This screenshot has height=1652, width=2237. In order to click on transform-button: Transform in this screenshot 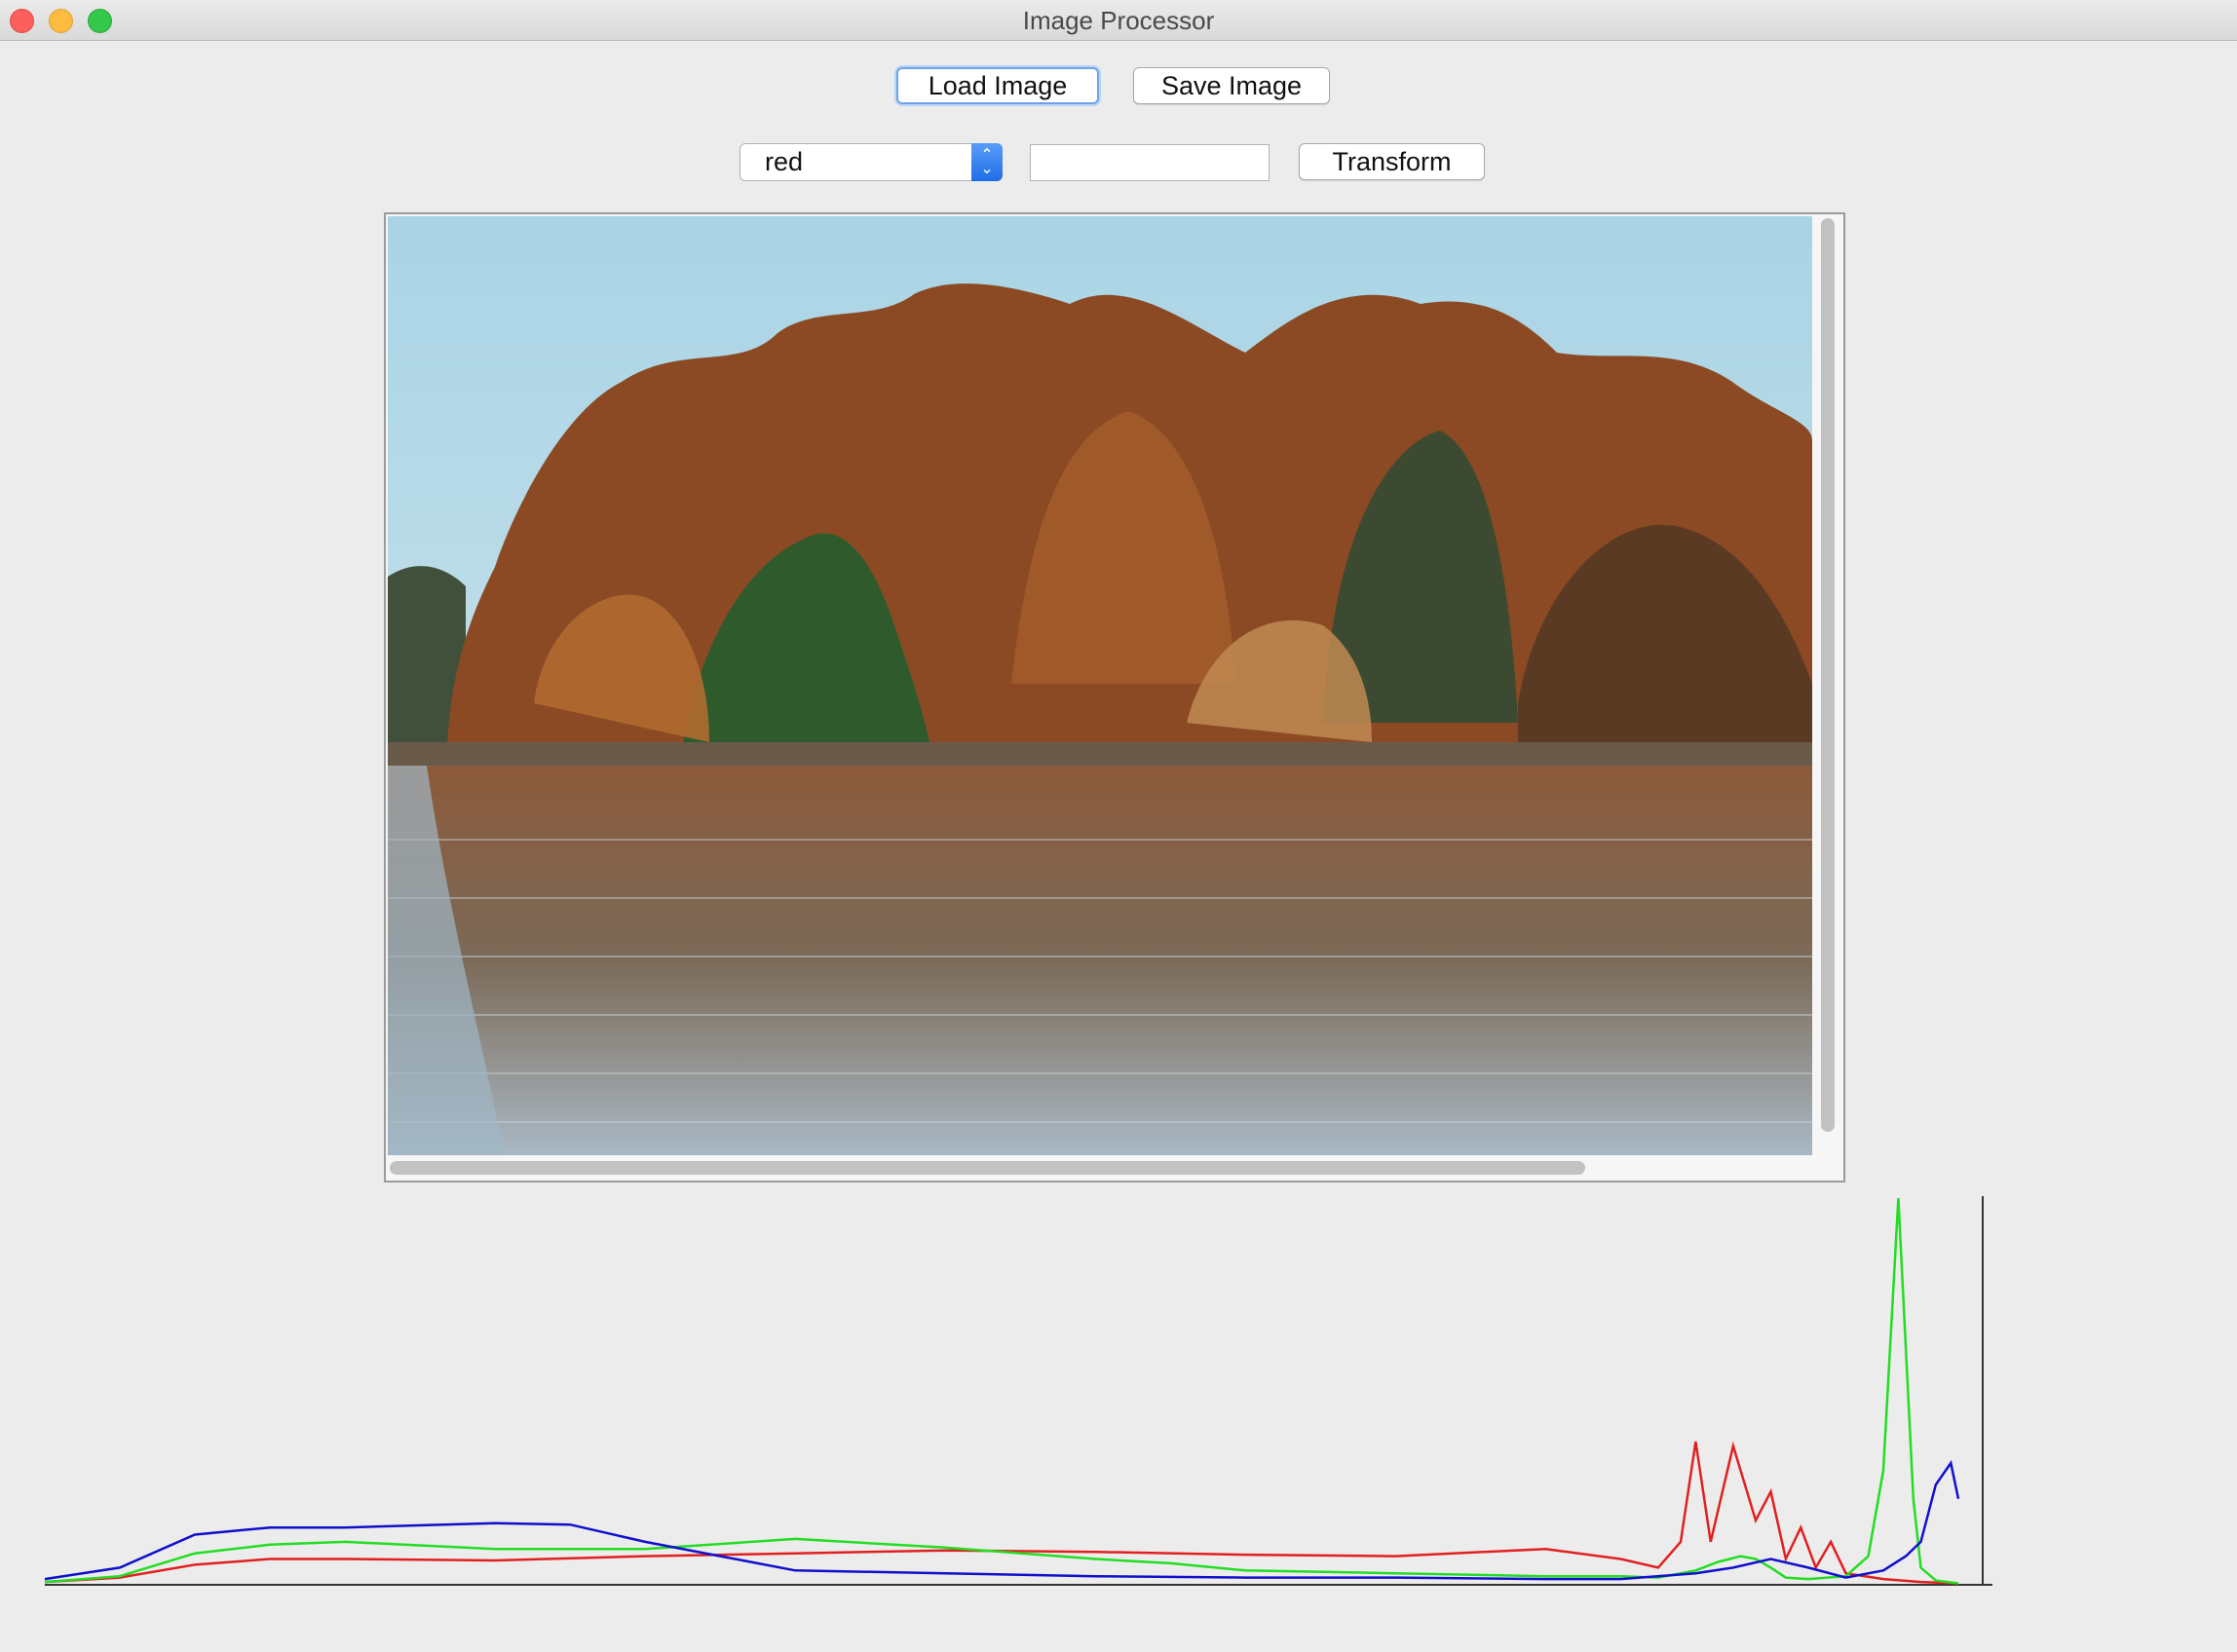, I will do `click(1392, 162)`.